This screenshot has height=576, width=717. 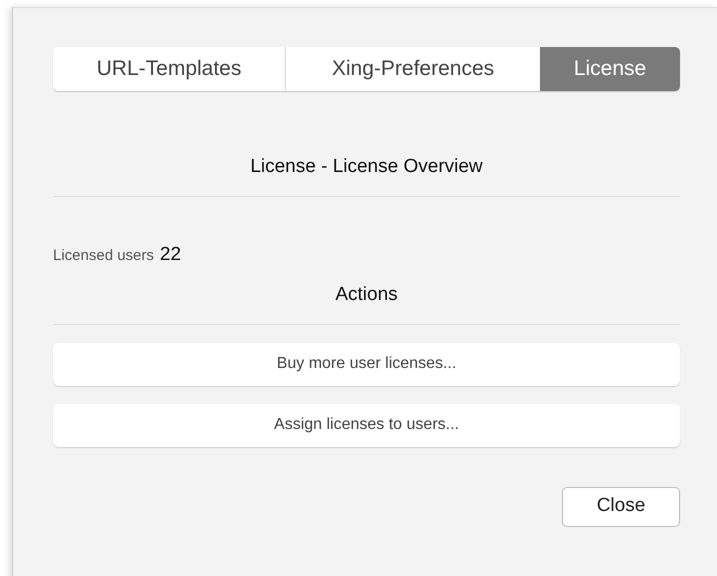 I want to click on field-value: 22, so click(x=171, y=254).